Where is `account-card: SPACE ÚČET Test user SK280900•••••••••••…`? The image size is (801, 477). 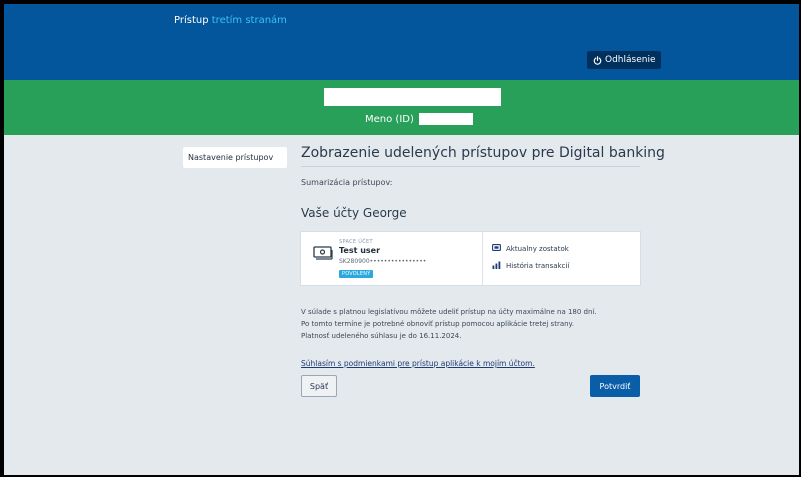 account-card: SPACE ÚČET Test user SK280900•••••••••••… is located at coordinates (470, 258).